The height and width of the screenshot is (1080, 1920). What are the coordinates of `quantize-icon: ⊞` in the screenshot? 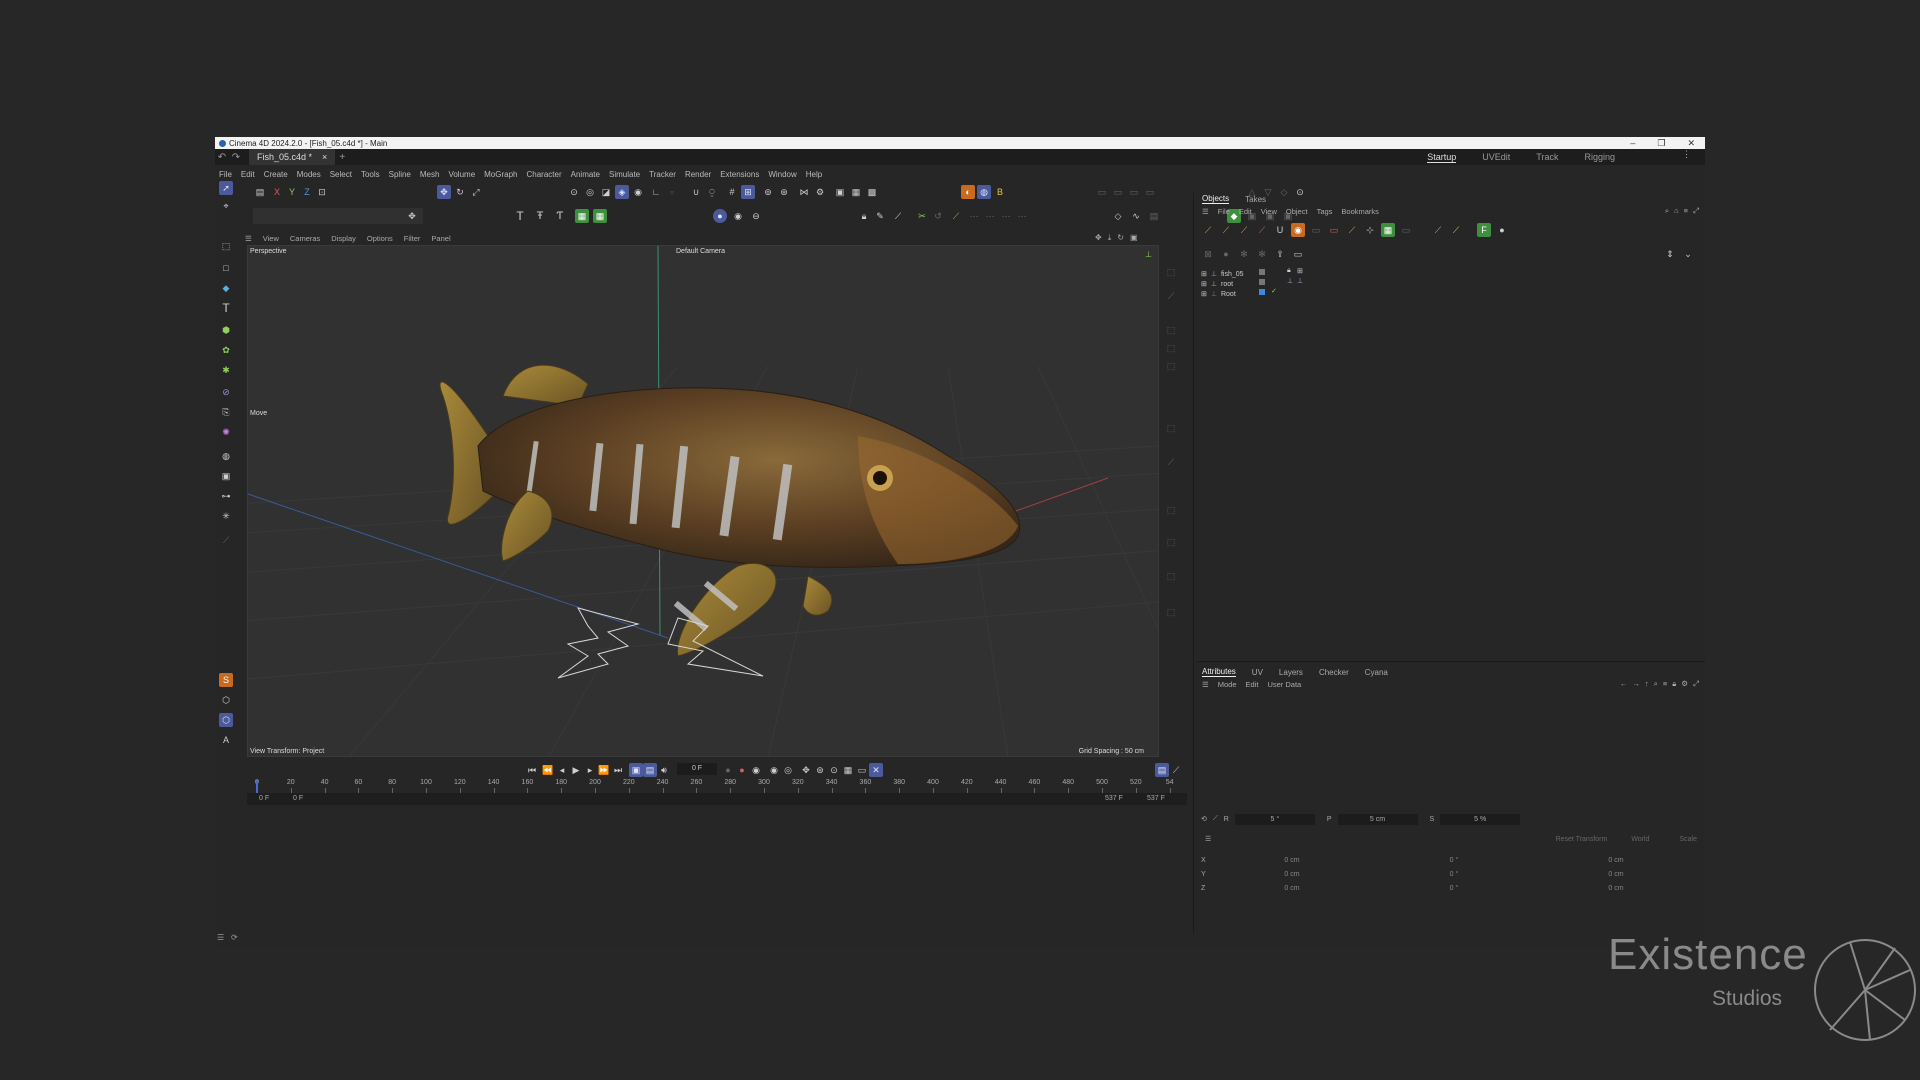 It's located at (748, 192).